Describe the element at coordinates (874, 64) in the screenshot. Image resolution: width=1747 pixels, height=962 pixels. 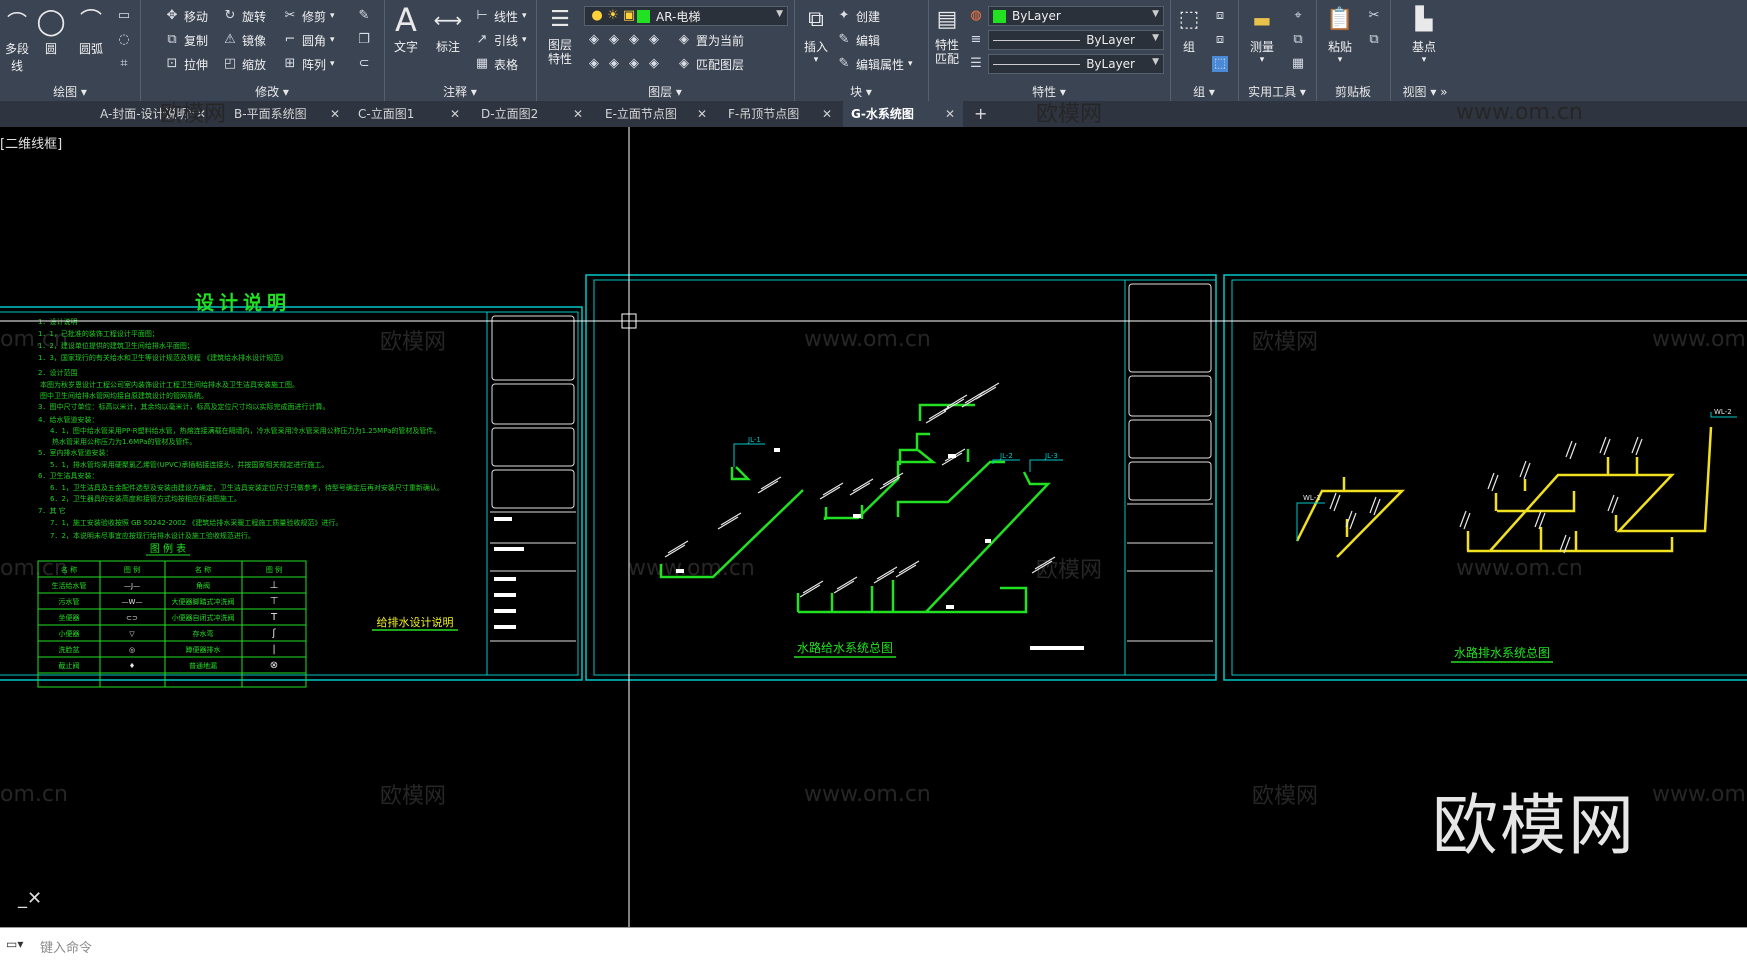
I see `edit-attributes-button: ✎ 编辑属性 ▾` at that location.